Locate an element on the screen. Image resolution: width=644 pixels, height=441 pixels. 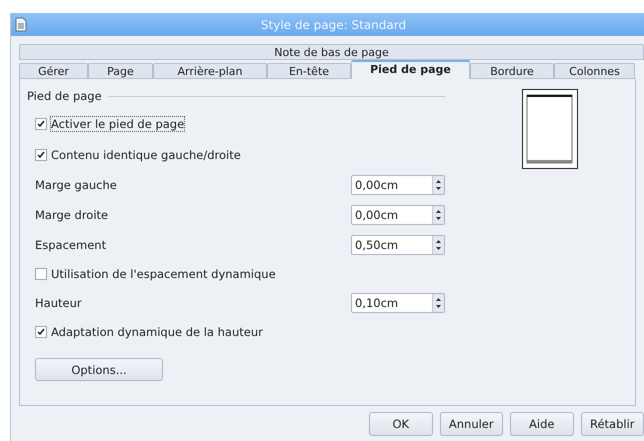
field-label: Hauteur is located at coordinates (58, 303).